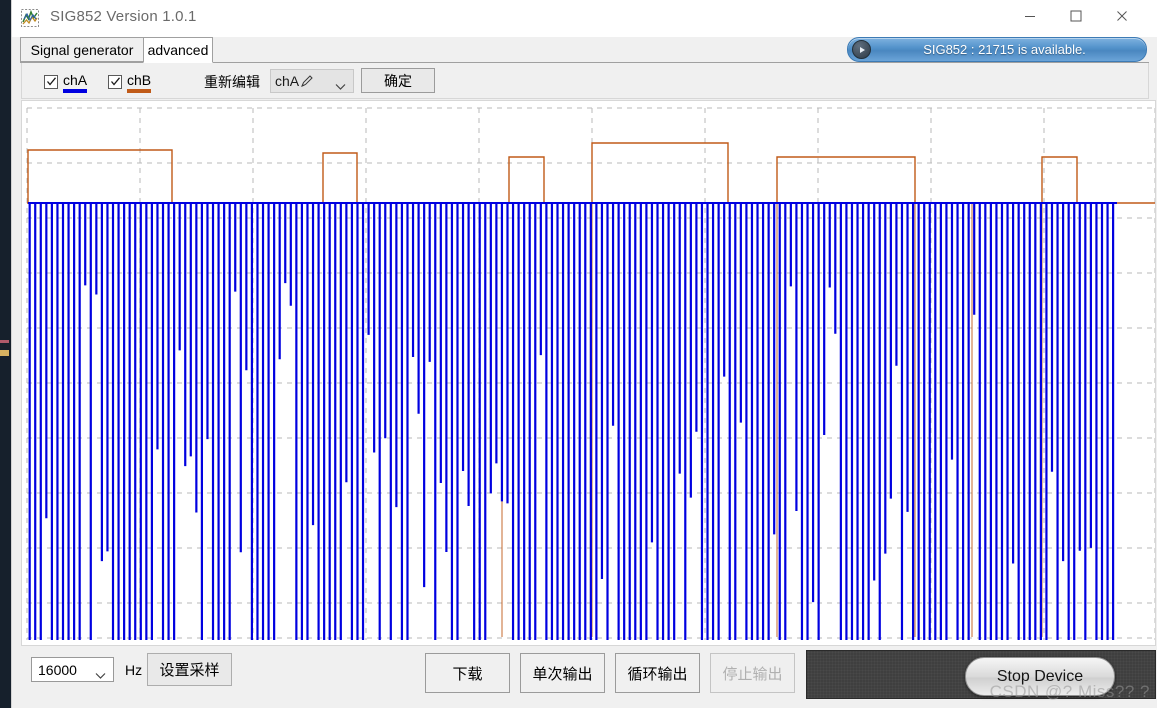 The height and width of the screenshot is (708, 1157). I want to click on maximize-icon, so click(1076, 15).